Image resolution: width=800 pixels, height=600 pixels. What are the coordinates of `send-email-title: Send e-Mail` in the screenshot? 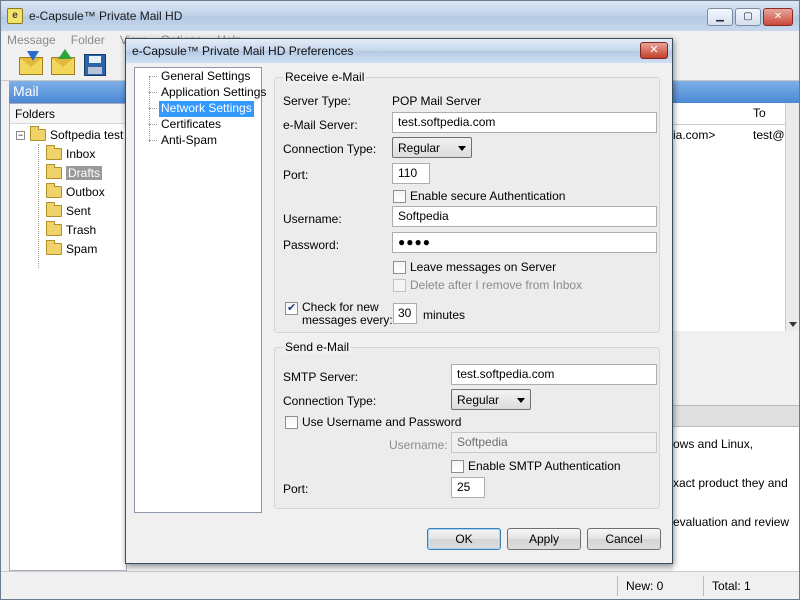 It's located at (317, 347).